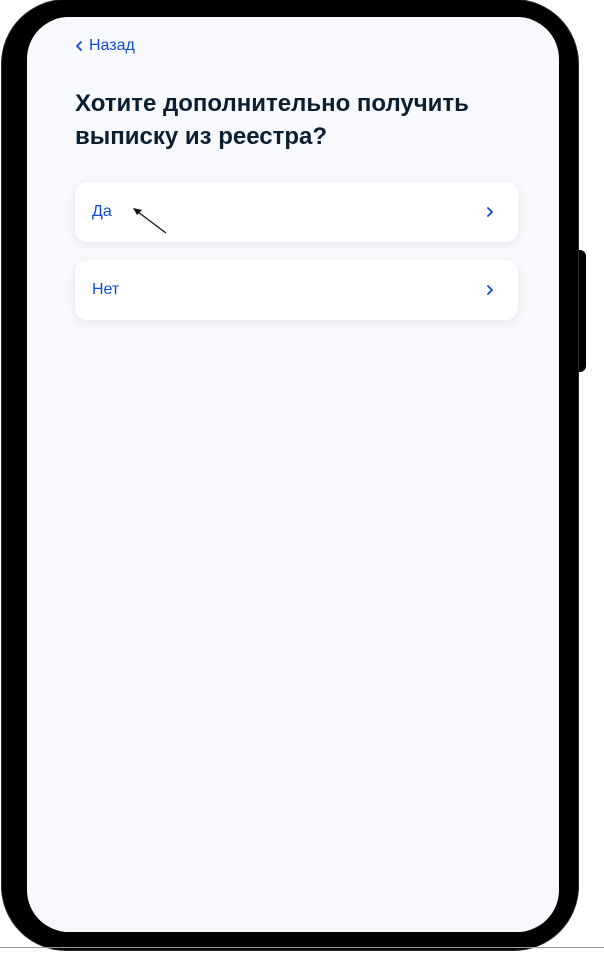 The width and height of the screenshot is (604, 955). I want to click on option-yes-label: Да, so click(102, 211).